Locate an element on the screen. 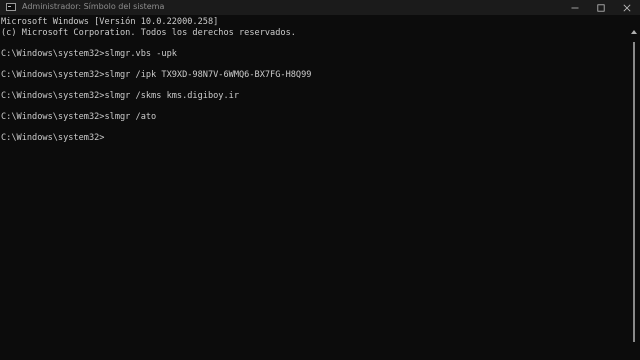  scroll-up-arrow-icon is located at coordinates (634, 32).